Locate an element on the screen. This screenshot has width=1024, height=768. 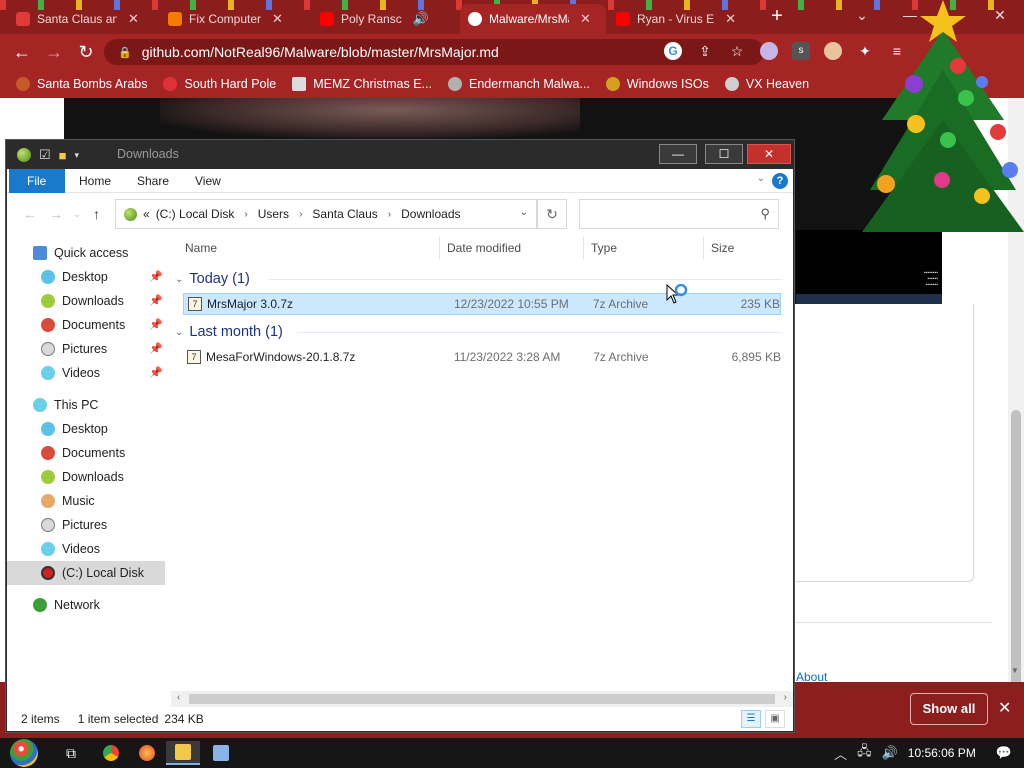
address-dropdown-icon: ⌄ is located at coordinates (524, 212).